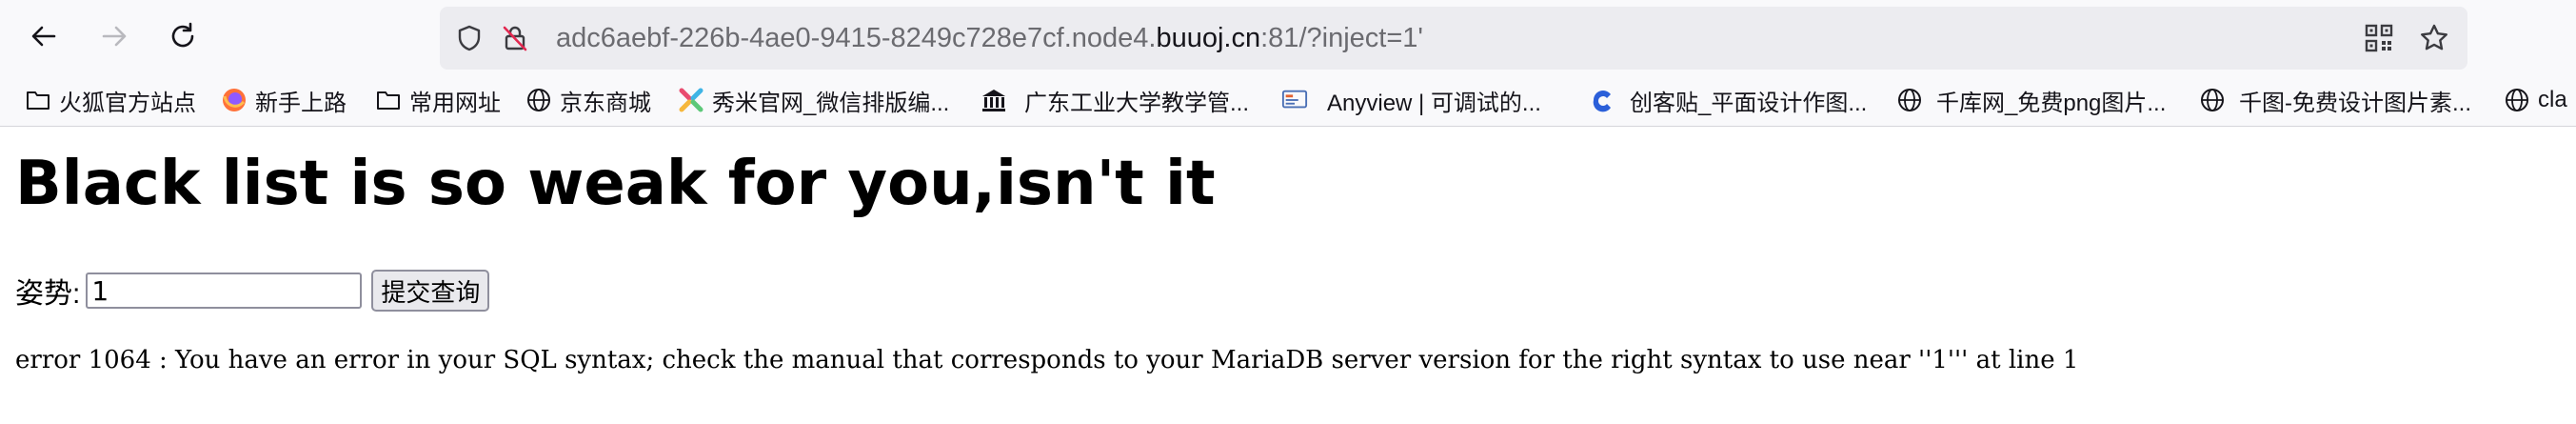 This screenshot has height=424, width=2576. Describe the element at coordinates (1341, 38) in the screenshot. I see `url-suffix: :81/?inject=1'` at that location.